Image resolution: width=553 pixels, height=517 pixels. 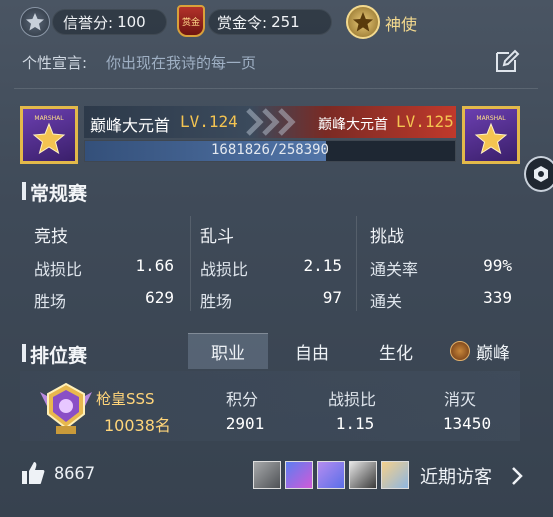 What do you see at coordinates (386, 301) in the screenshot?
I see `regular-col-3-row-2-label: 通关` at bounding box center [386, 301].